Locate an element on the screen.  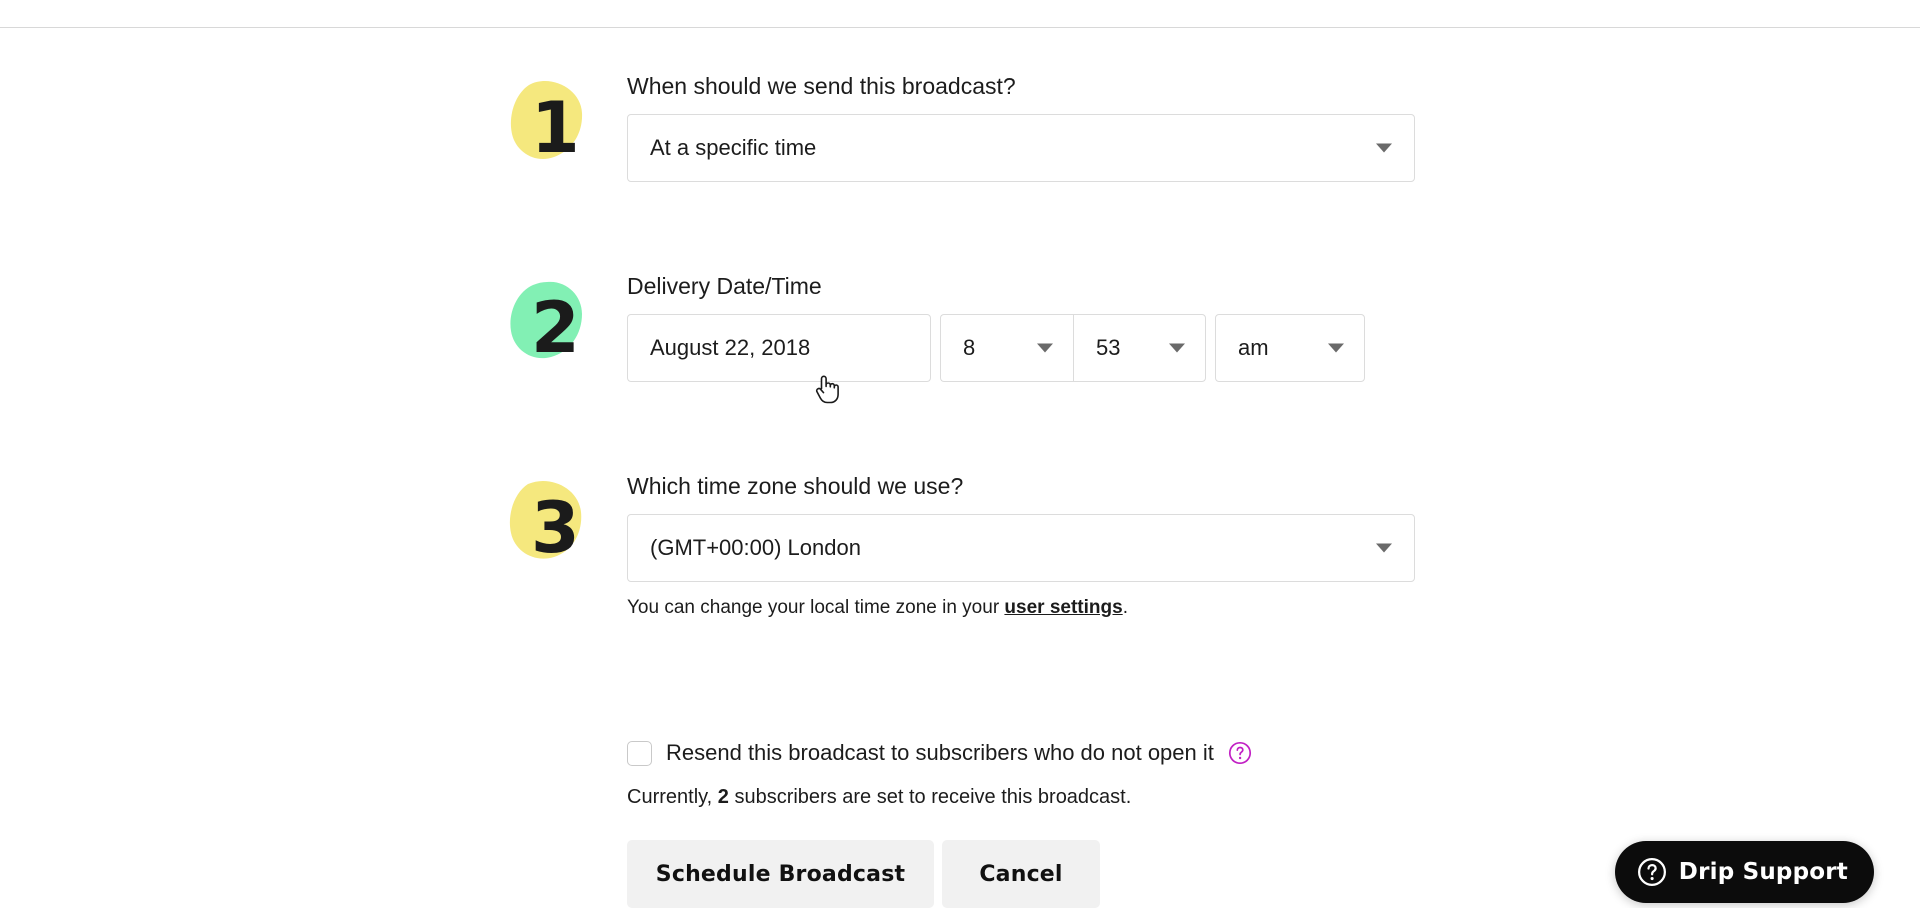
step-2-field-block: Delivery Date/Time August 22, 2018 8 53 is located at coordinates (1027, 327).